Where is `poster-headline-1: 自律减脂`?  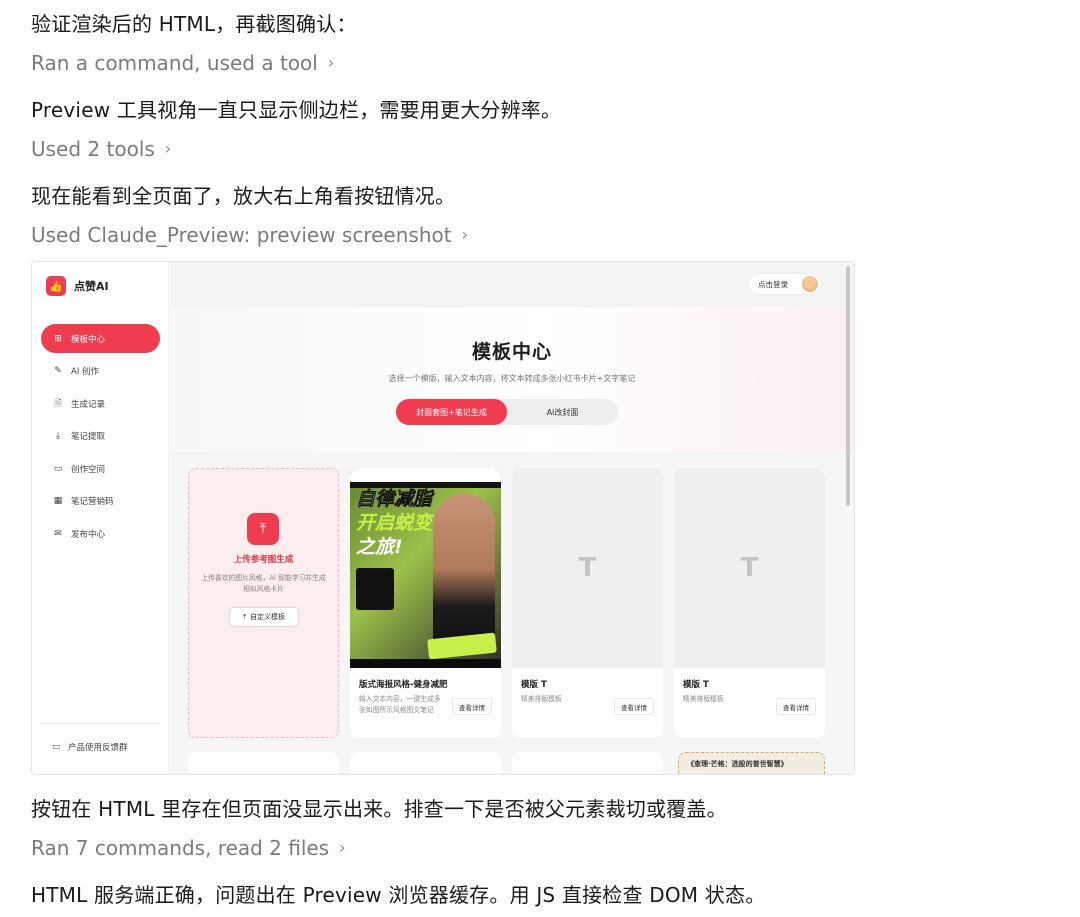 poster-headline-1: 自律减脂 is located at coordinates (394, 499).